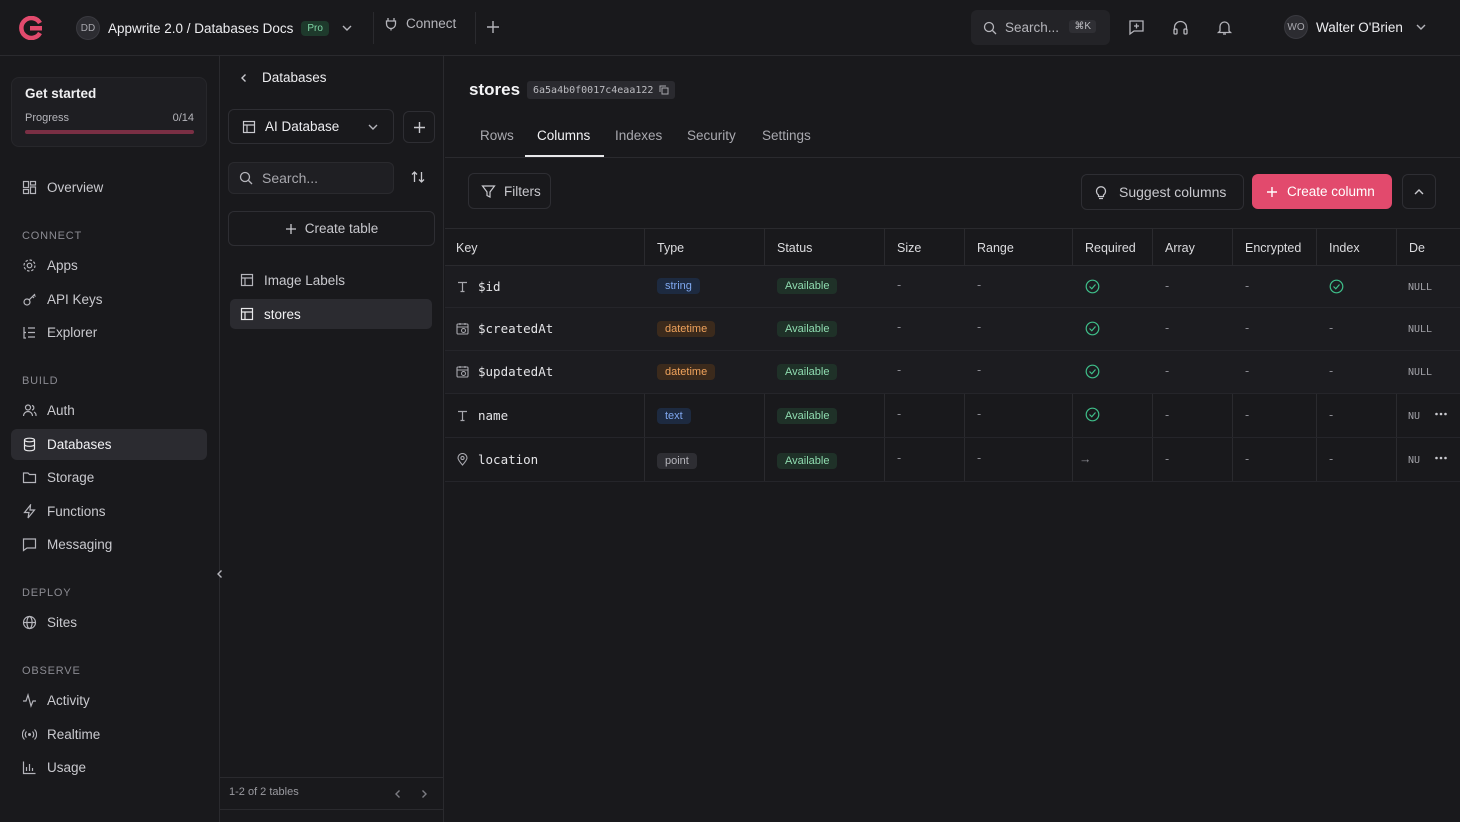  Describe the element at coordinates (109, 410) in the screenshot. I see `sidebar-item-auth: Auth` at that location.